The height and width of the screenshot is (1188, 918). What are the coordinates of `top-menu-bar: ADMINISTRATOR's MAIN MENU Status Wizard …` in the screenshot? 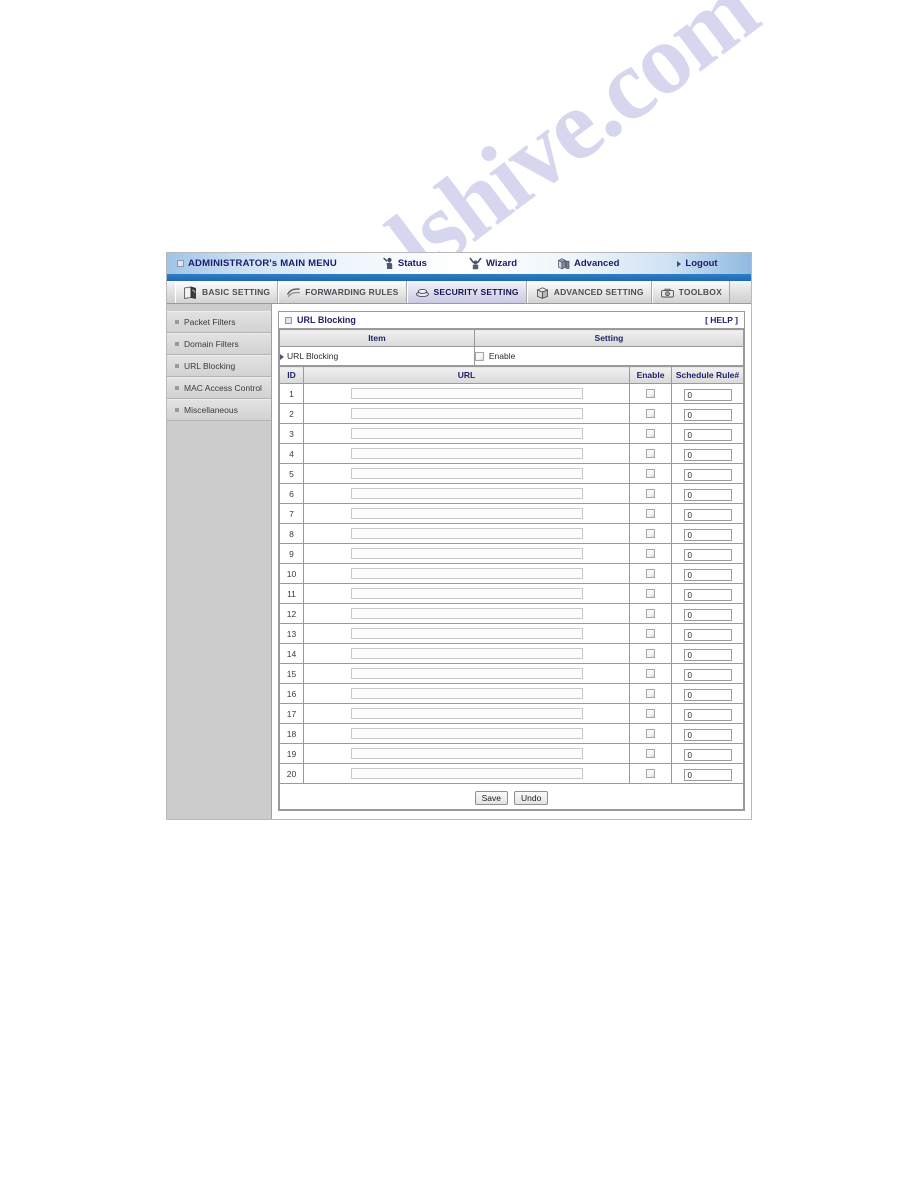 It's located at (459, 263).